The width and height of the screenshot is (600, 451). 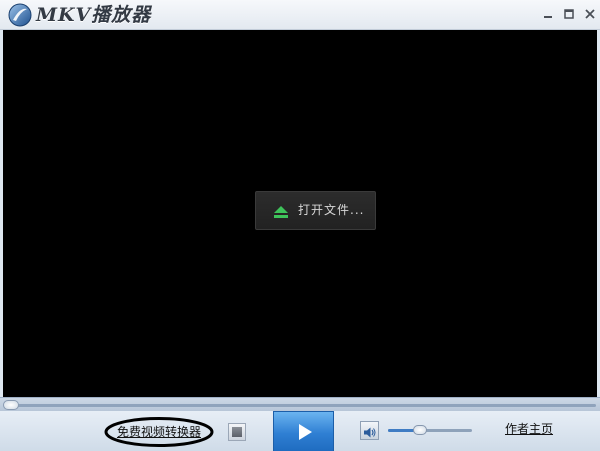 I want to click on title-bar: MKV播放器, so click(x=300, y=15).